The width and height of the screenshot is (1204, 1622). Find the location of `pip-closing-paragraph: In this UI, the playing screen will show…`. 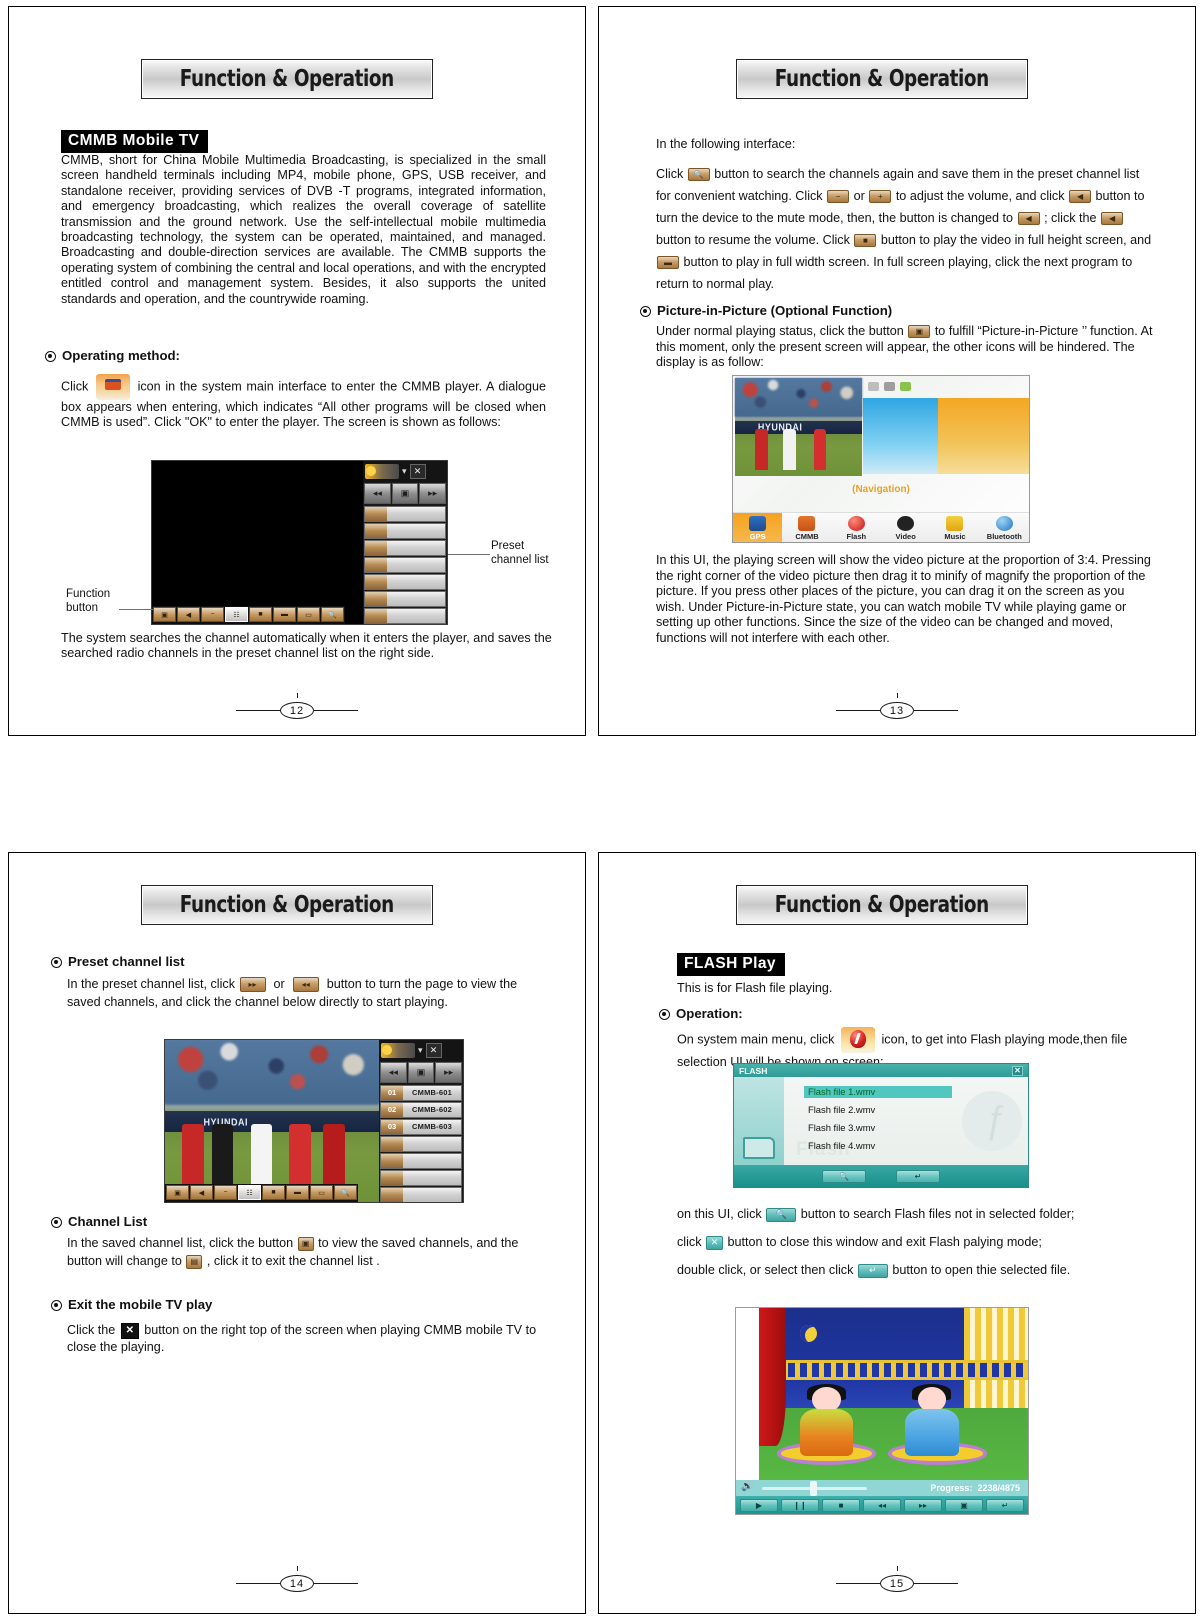

pip-closing-paragraph: In this UI, the playing screen will show… is located at coordinates (903, 599).